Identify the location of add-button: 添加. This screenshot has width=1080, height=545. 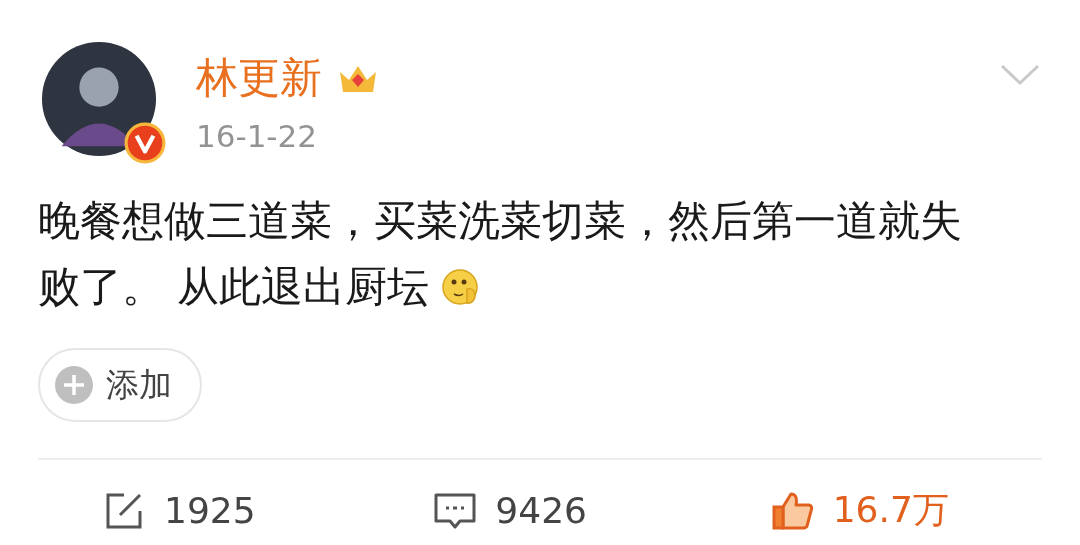
(120, 385).